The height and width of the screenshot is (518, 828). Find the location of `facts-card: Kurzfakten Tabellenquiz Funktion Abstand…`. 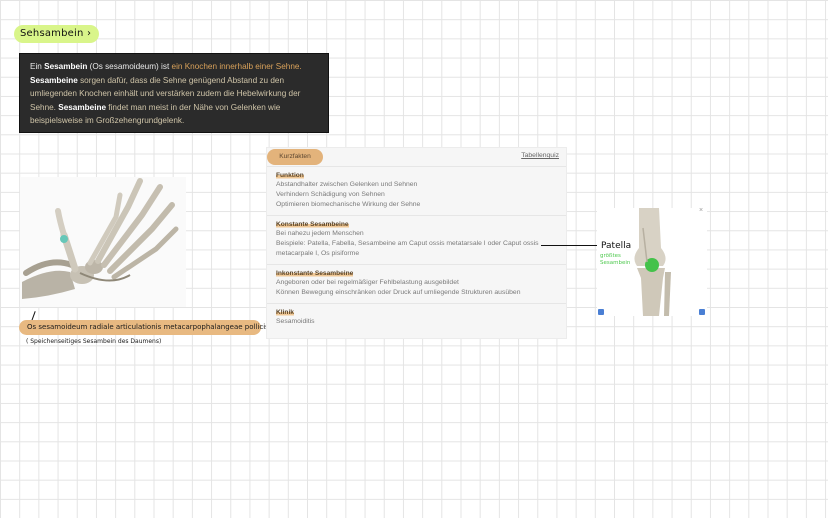

facts-card: Kurzfakten Tabellenquiz Funktion Abstand… is located at coordinates (416, 243).